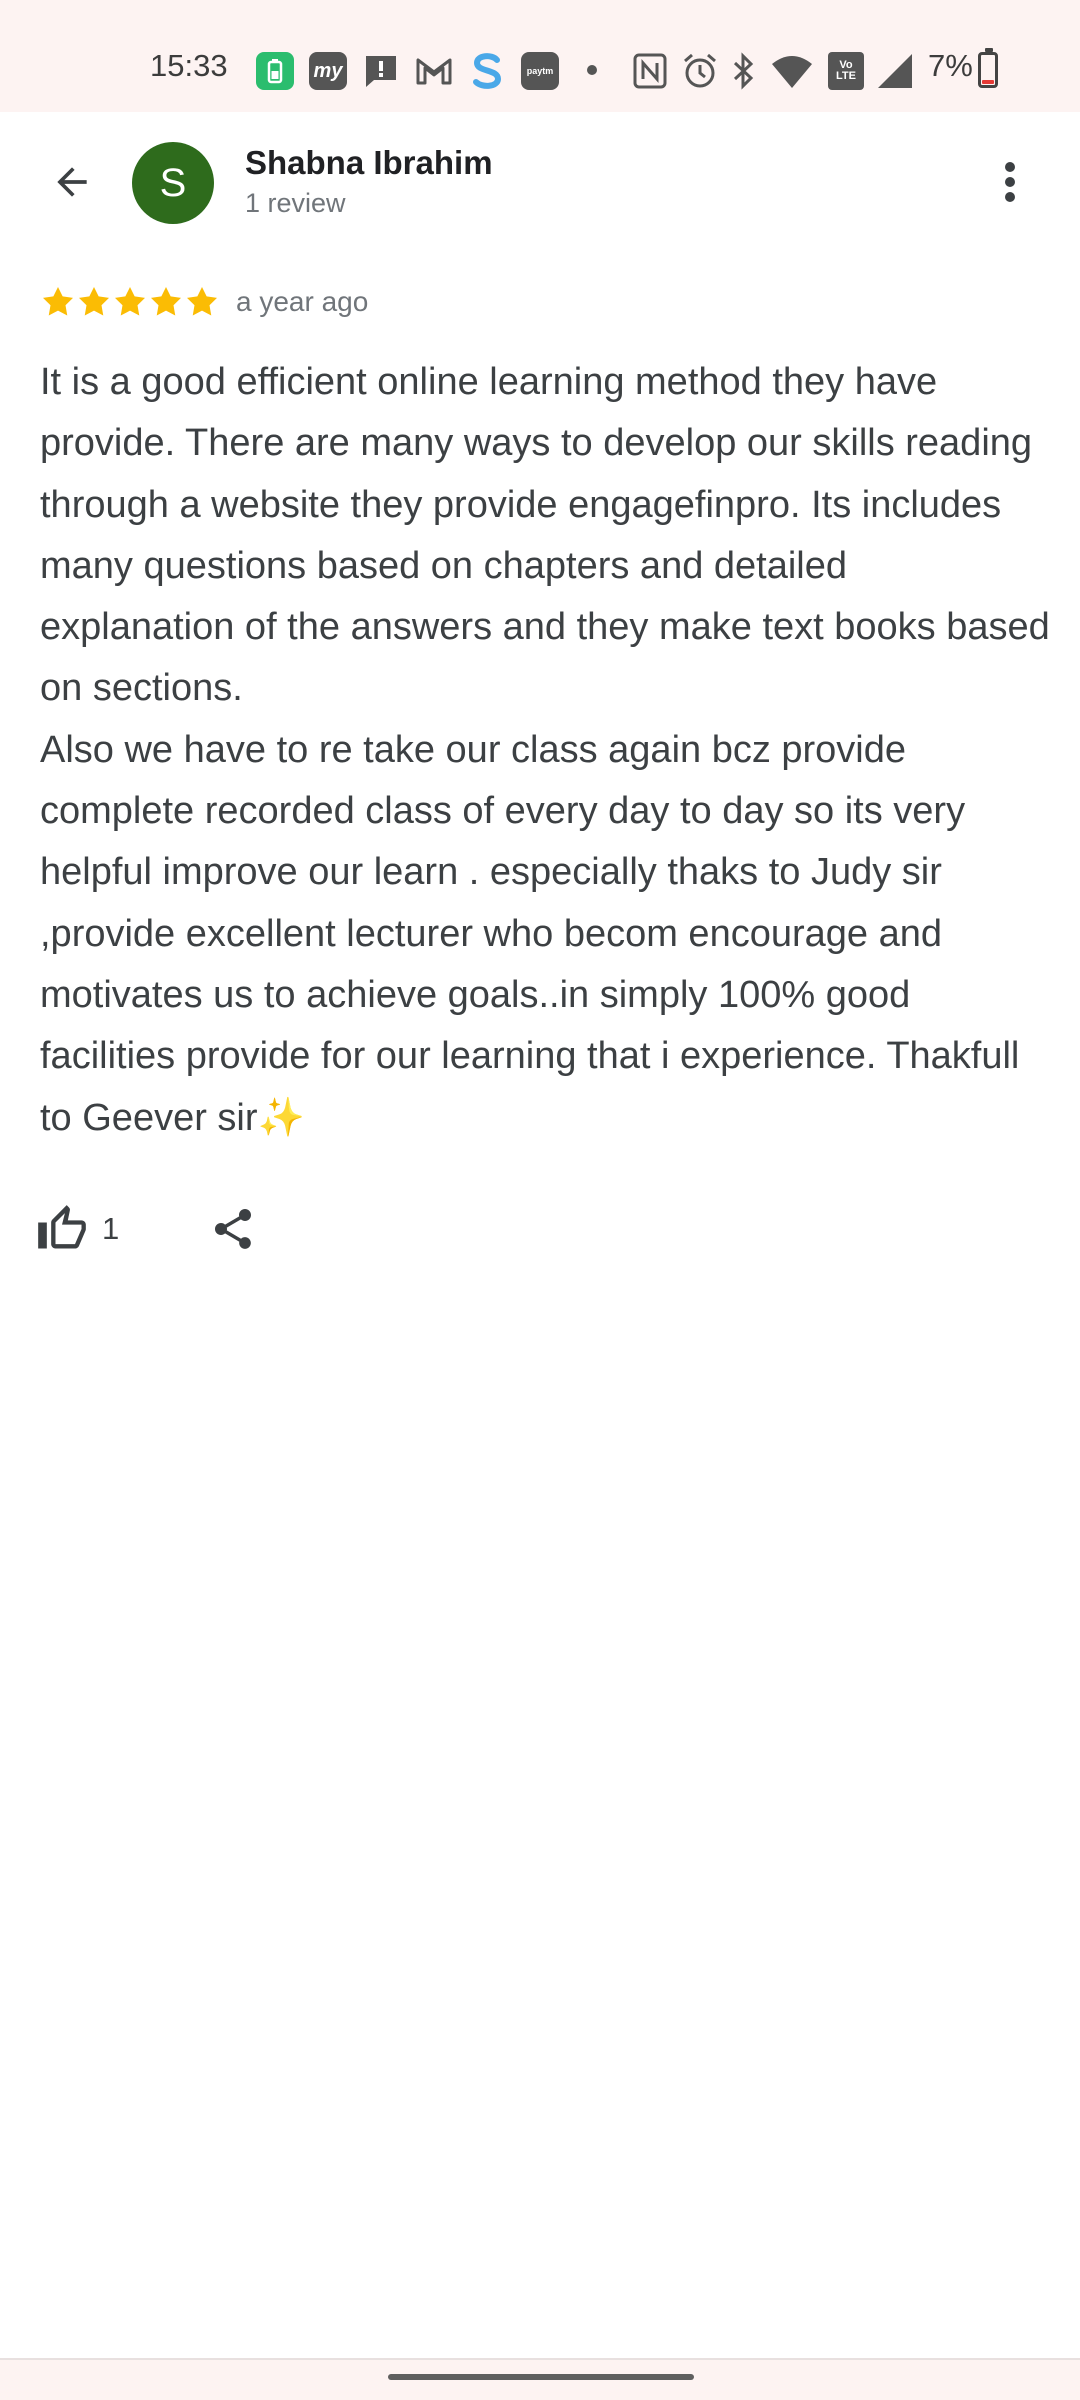 This screenshot has height=2400, width=1080. I want to click on myjio-app-icon: my, so click(328, 71).